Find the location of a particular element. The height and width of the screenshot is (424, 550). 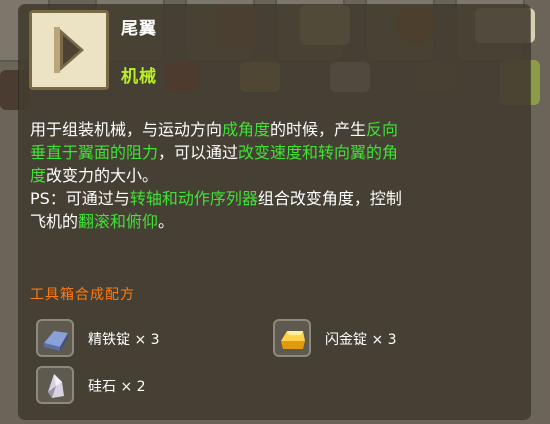

description-text: 的时候，产生 is located at coordinates (318, 129).